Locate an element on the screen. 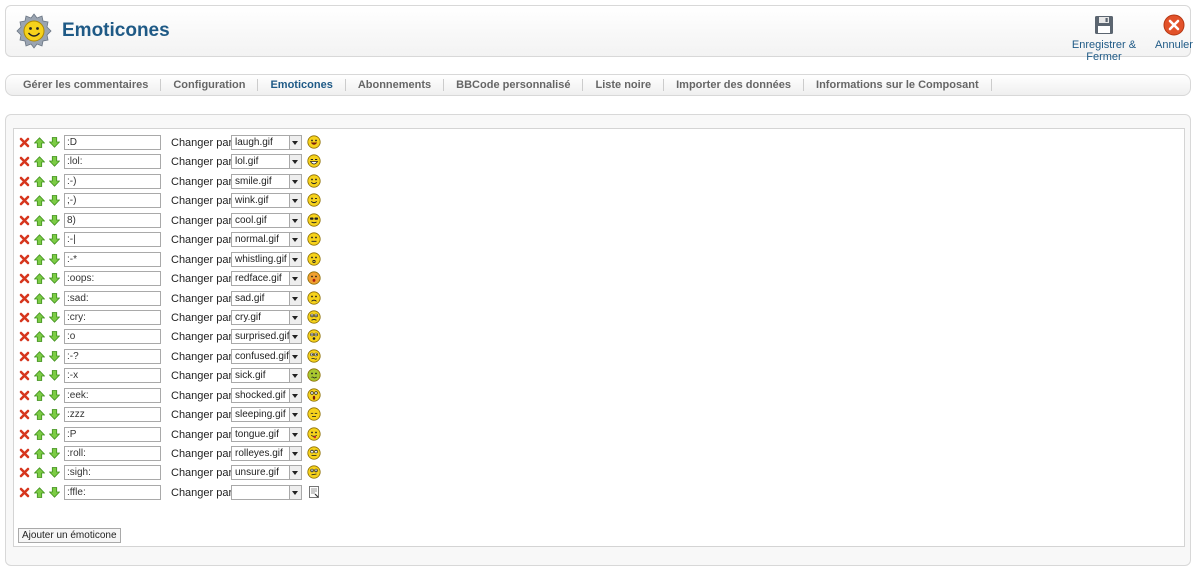  emoticon-image-select: whistling.gif is located at coordinates (266, 259).